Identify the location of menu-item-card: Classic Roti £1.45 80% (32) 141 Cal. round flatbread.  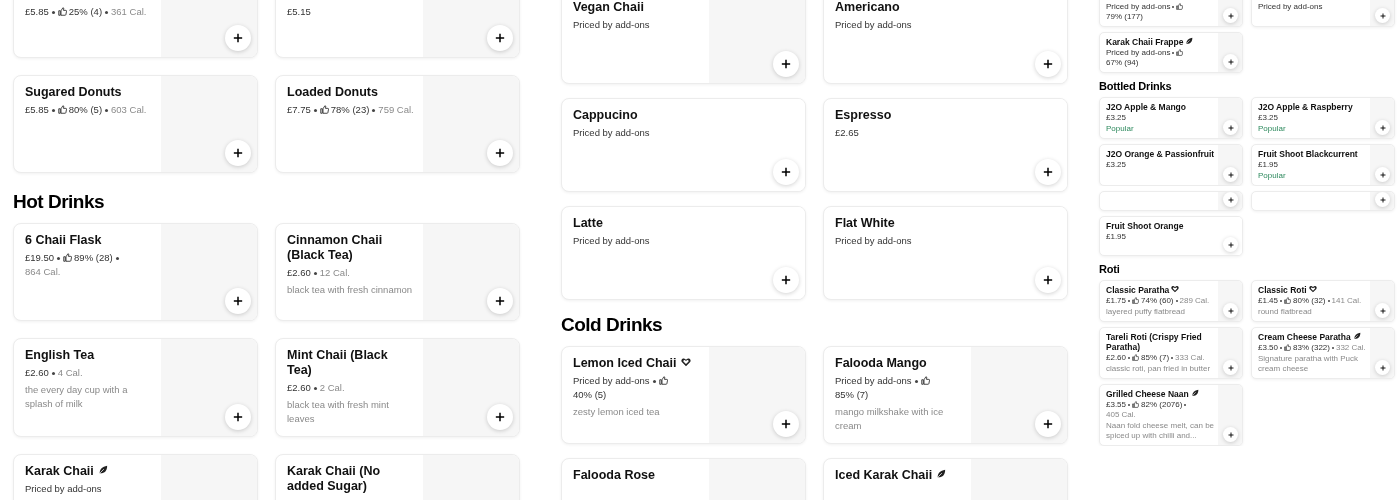
(1323, 301).